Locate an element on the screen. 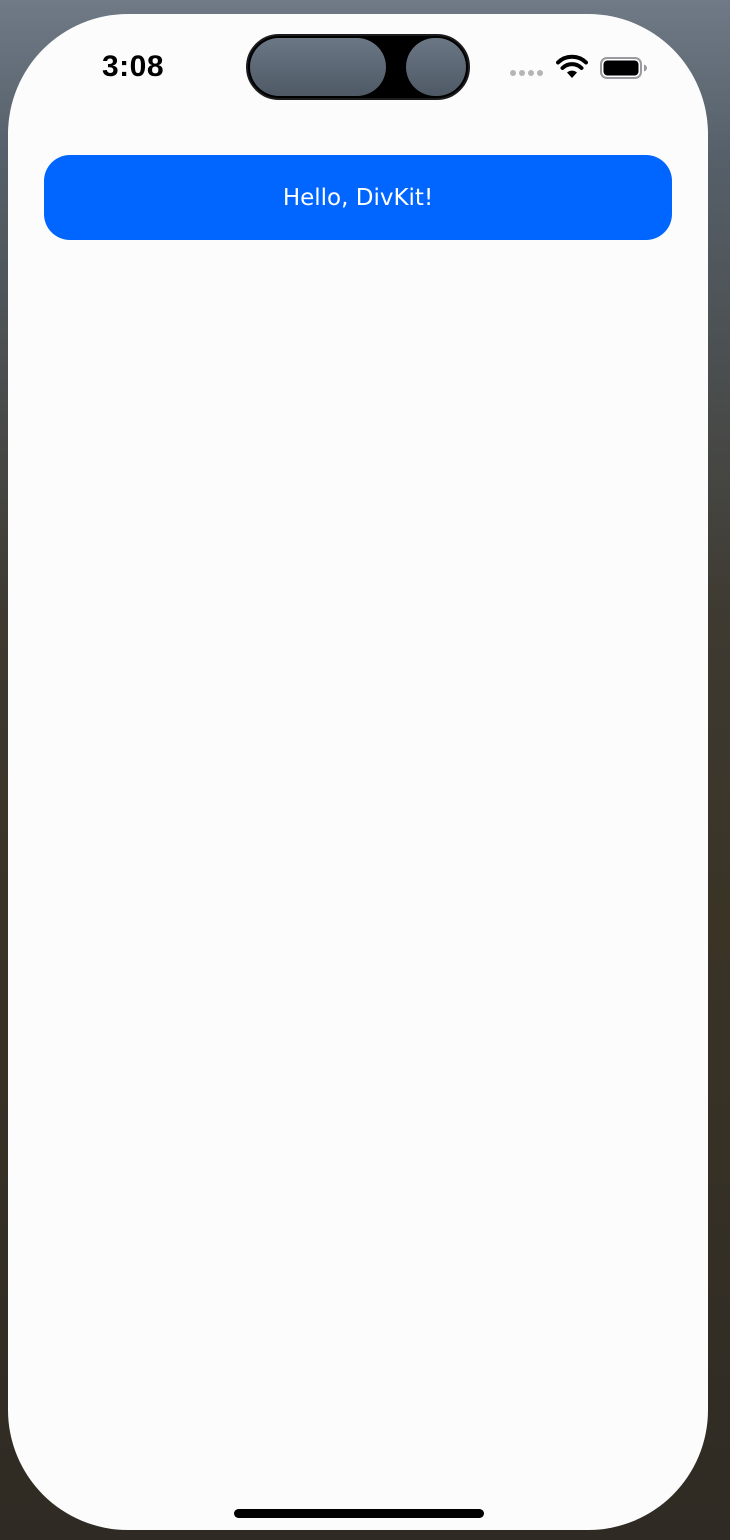 The image size is (730, 1540). dynamic-island is located at coordinates (358, 67).